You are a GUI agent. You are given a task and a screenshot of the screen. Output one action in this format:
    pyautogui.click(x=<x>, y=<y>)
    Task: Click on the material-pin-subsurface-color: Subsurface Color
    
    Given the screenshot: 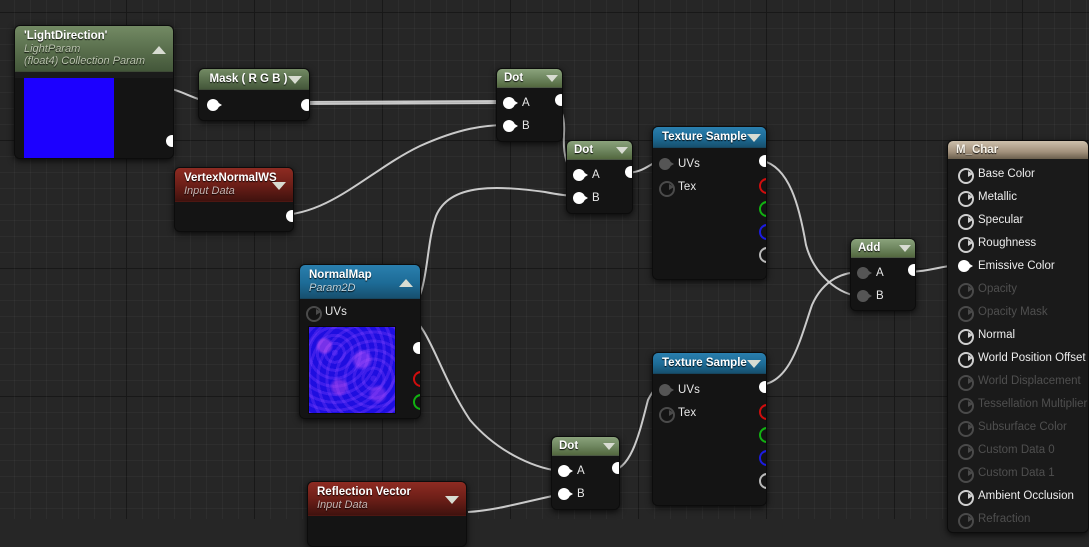 What is the action you would take?
    pyautogui.click(x=1018, y=426)
    